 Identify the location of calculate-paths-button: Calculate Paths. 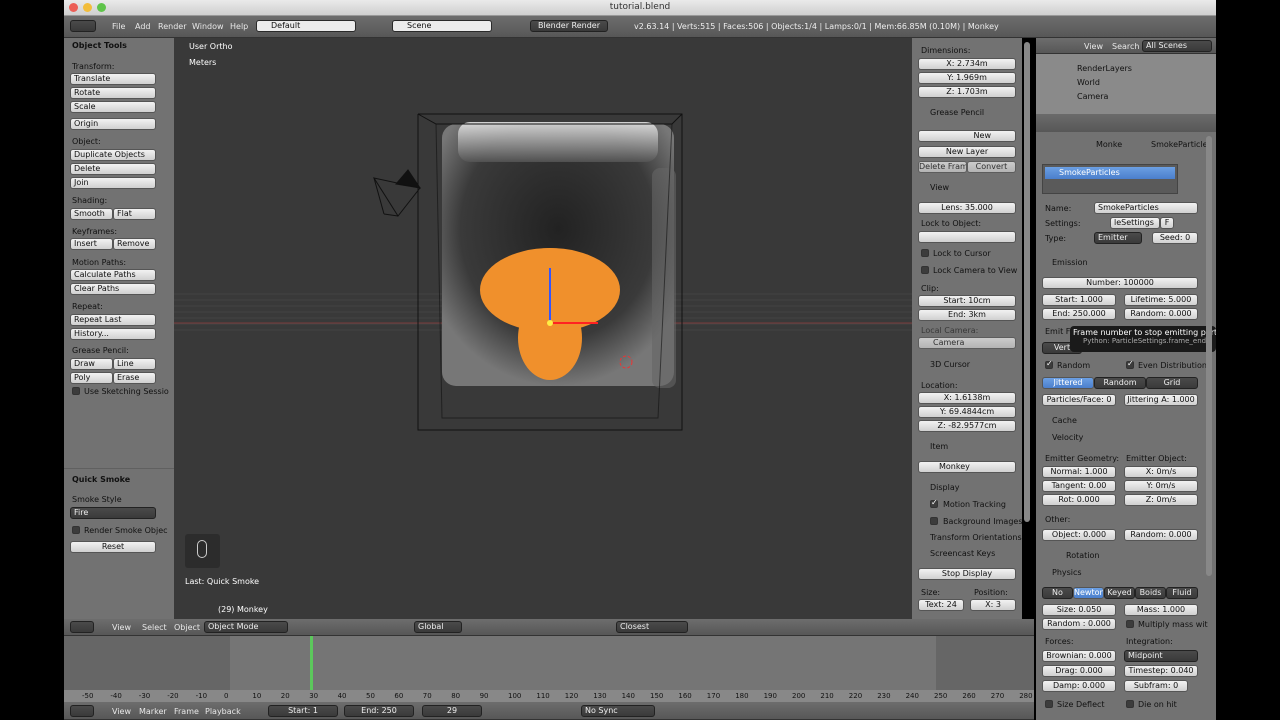
(113, 275).